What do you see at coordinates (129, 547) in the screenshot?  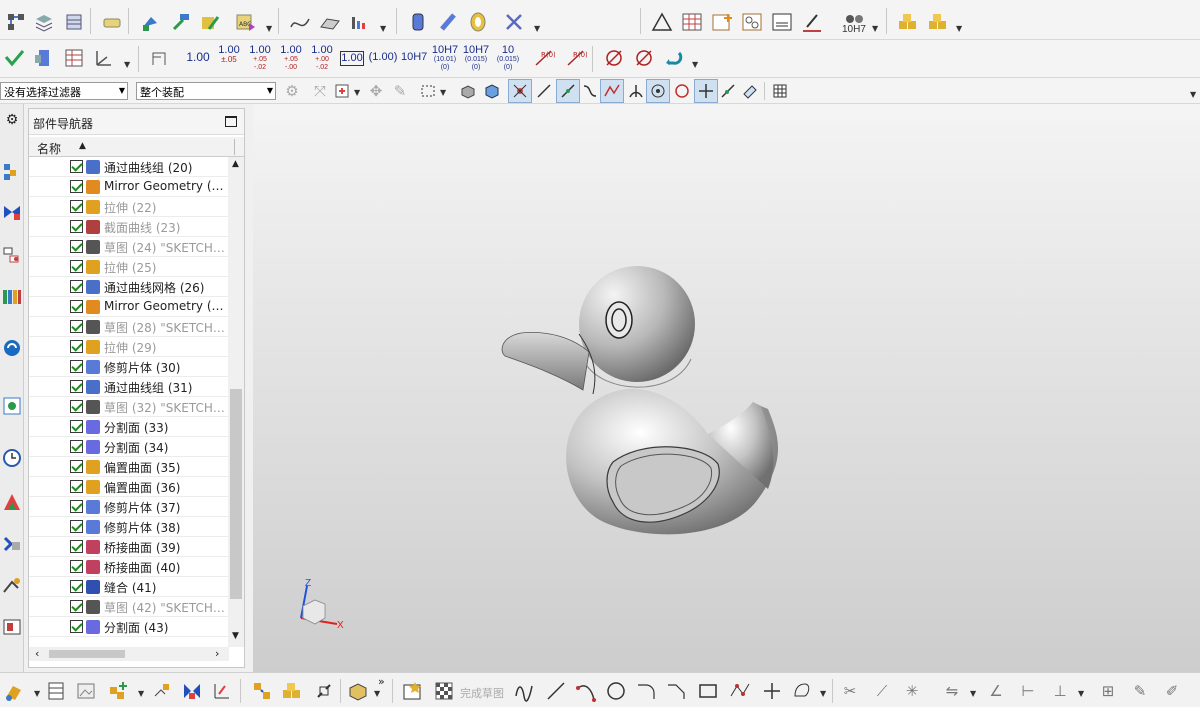 I see `table-row: 桥接曲面 (39)` at bounding box center [129, 547].